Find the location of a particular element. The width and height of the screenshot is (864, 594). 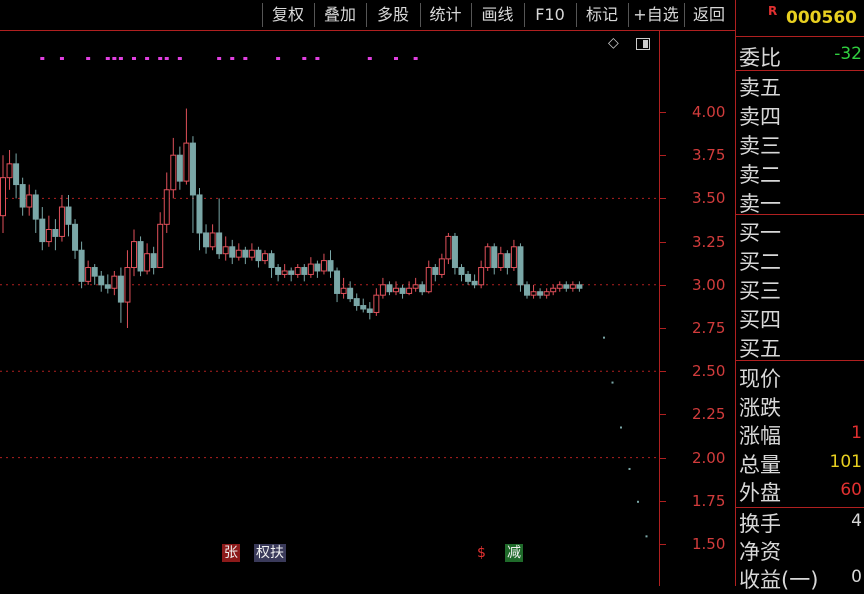

toolbar-duogu-button: 多股 is located at coordinates (392, 15).